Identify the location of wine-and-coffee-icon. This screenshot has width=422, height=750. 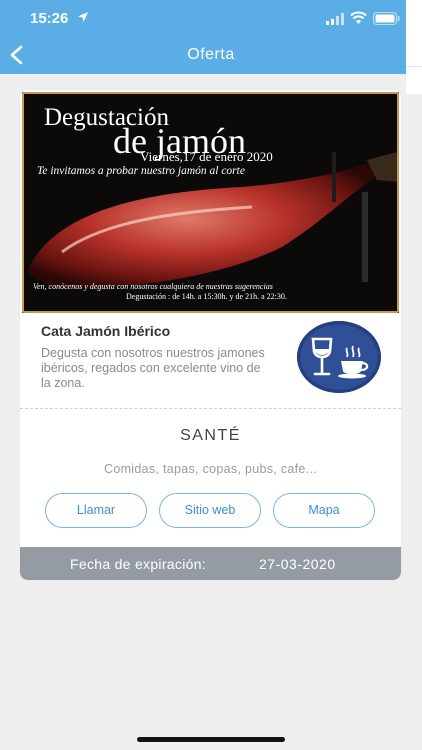
(339, 357).